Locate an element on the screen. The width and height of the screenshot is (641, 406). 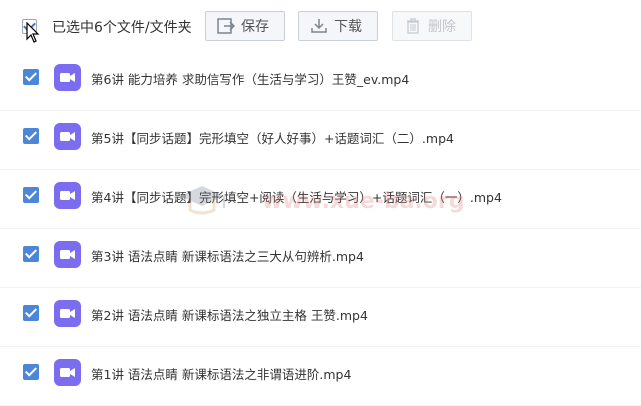
selection-count-text: 已选中6个文件/文件夹 is located at coordinates (122, 28).